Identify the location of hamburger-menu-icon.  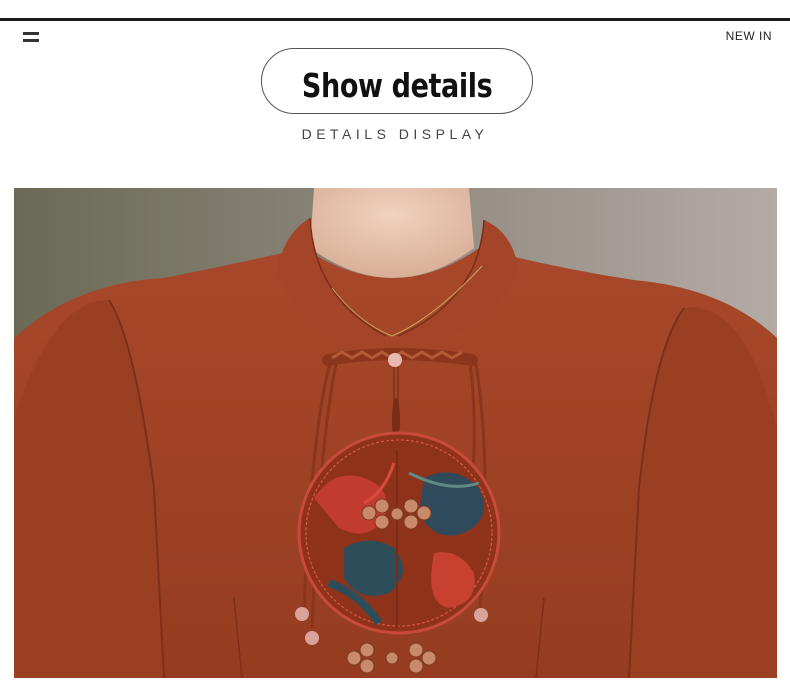
(31, 37).